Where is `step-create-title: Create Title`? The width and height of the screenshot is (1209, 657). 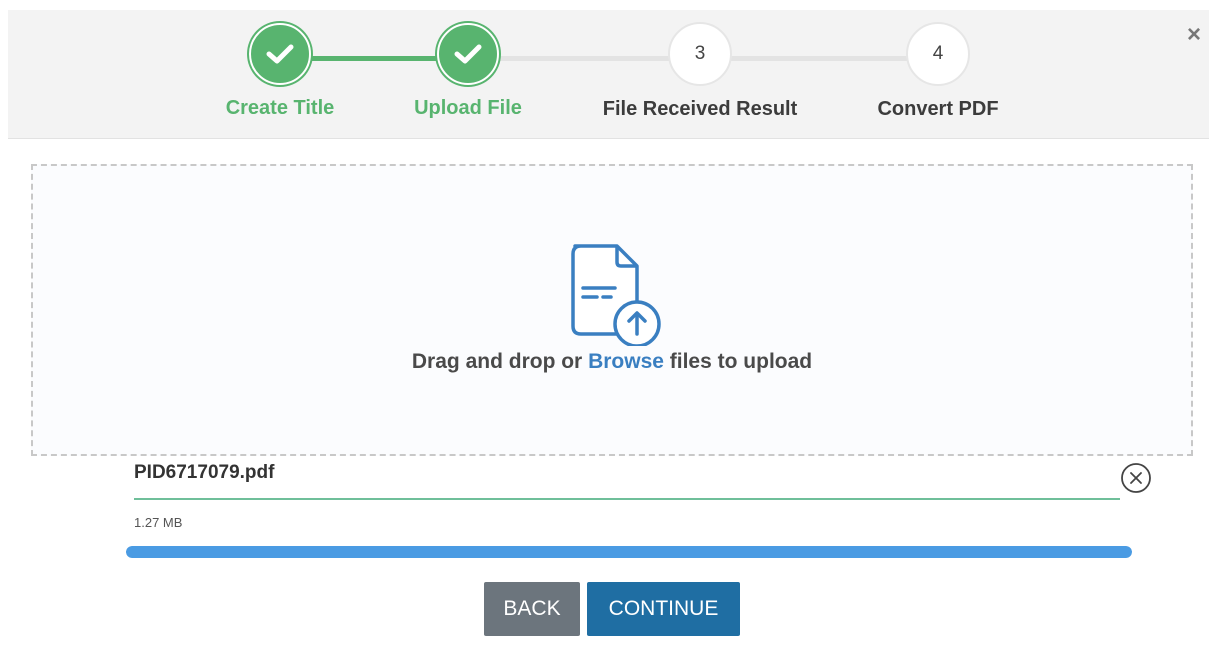
step-create-title: Create Title is located at coordinates (280, 71).